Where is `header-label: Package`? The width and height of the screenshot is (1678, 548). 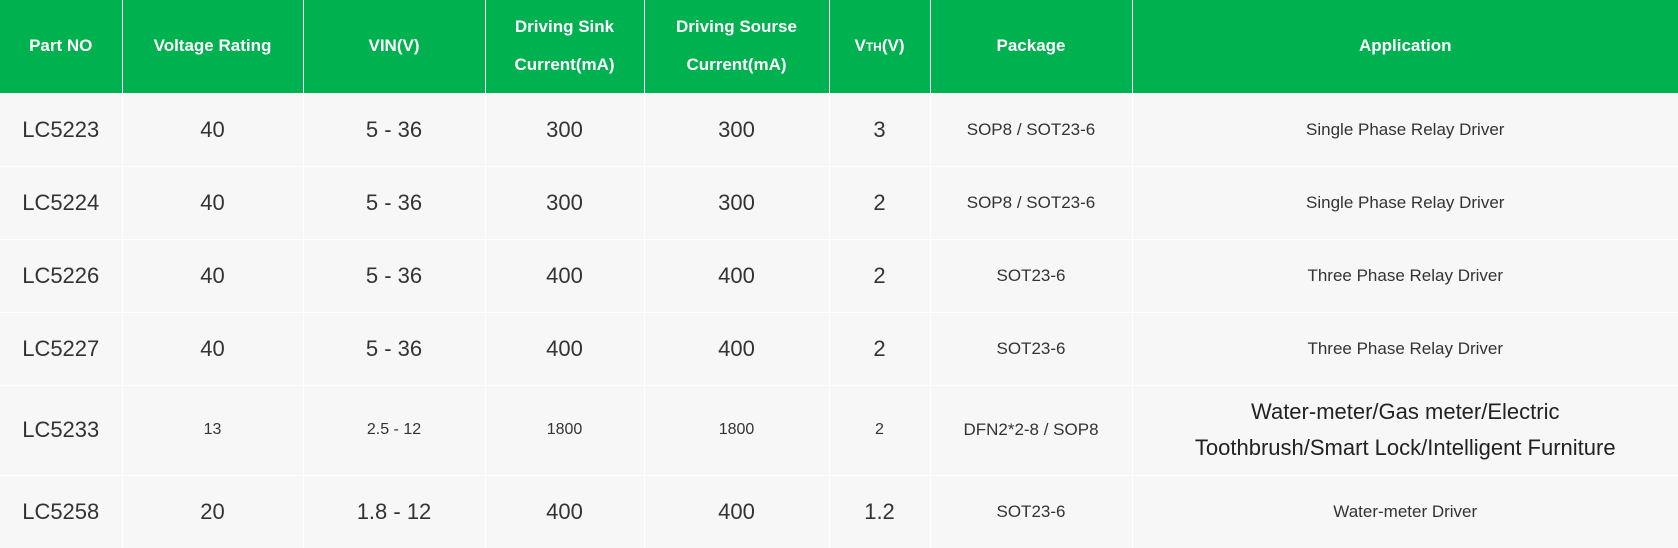
header-label: Package is located at coordinates (1031, 46).